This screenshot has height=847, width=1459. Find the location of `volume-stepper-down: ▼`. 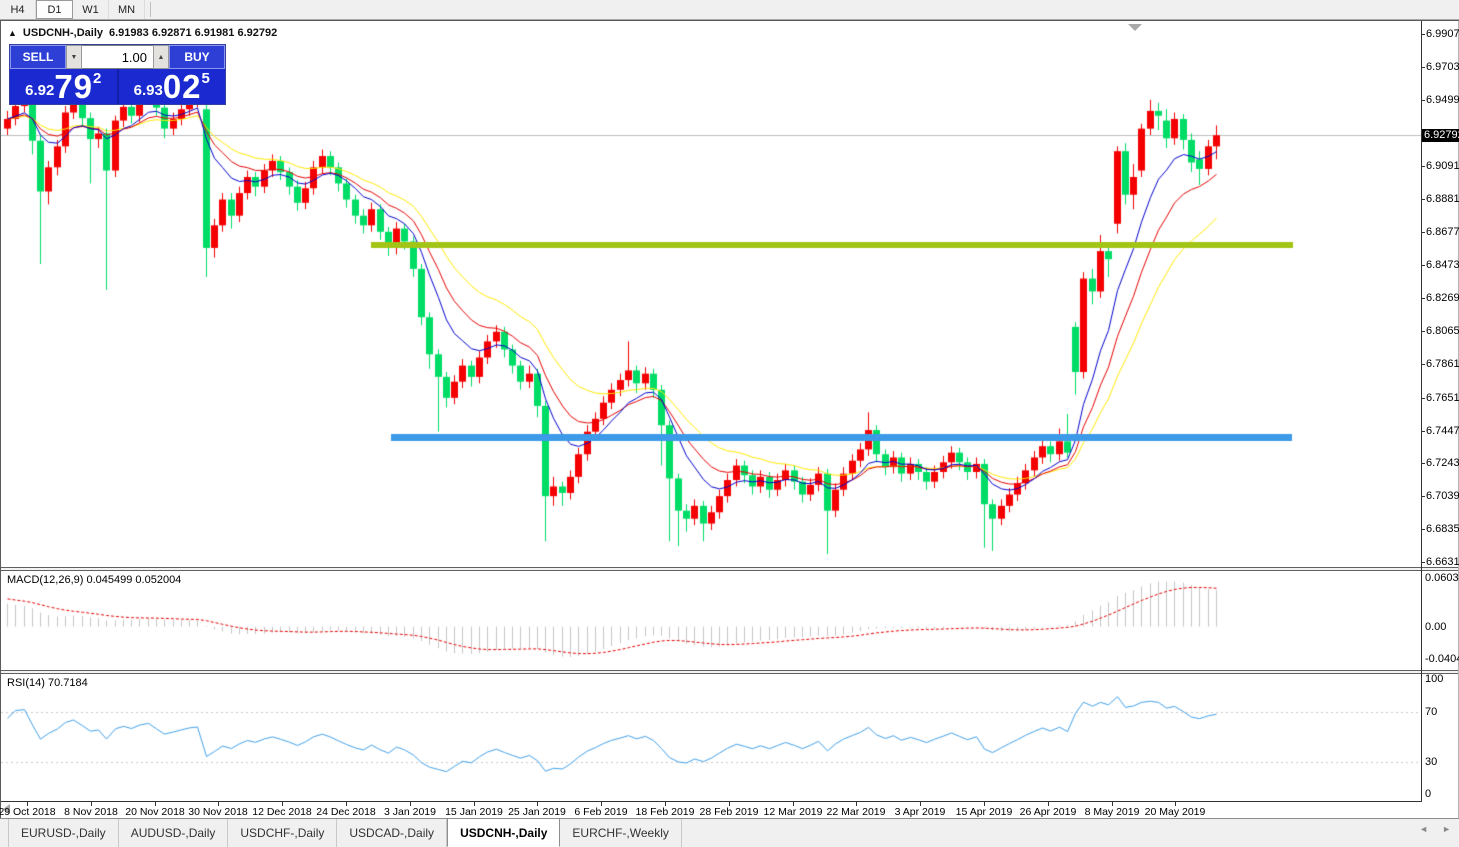

volume-stepper-down: ▼ is located at coordinates (74, 57).